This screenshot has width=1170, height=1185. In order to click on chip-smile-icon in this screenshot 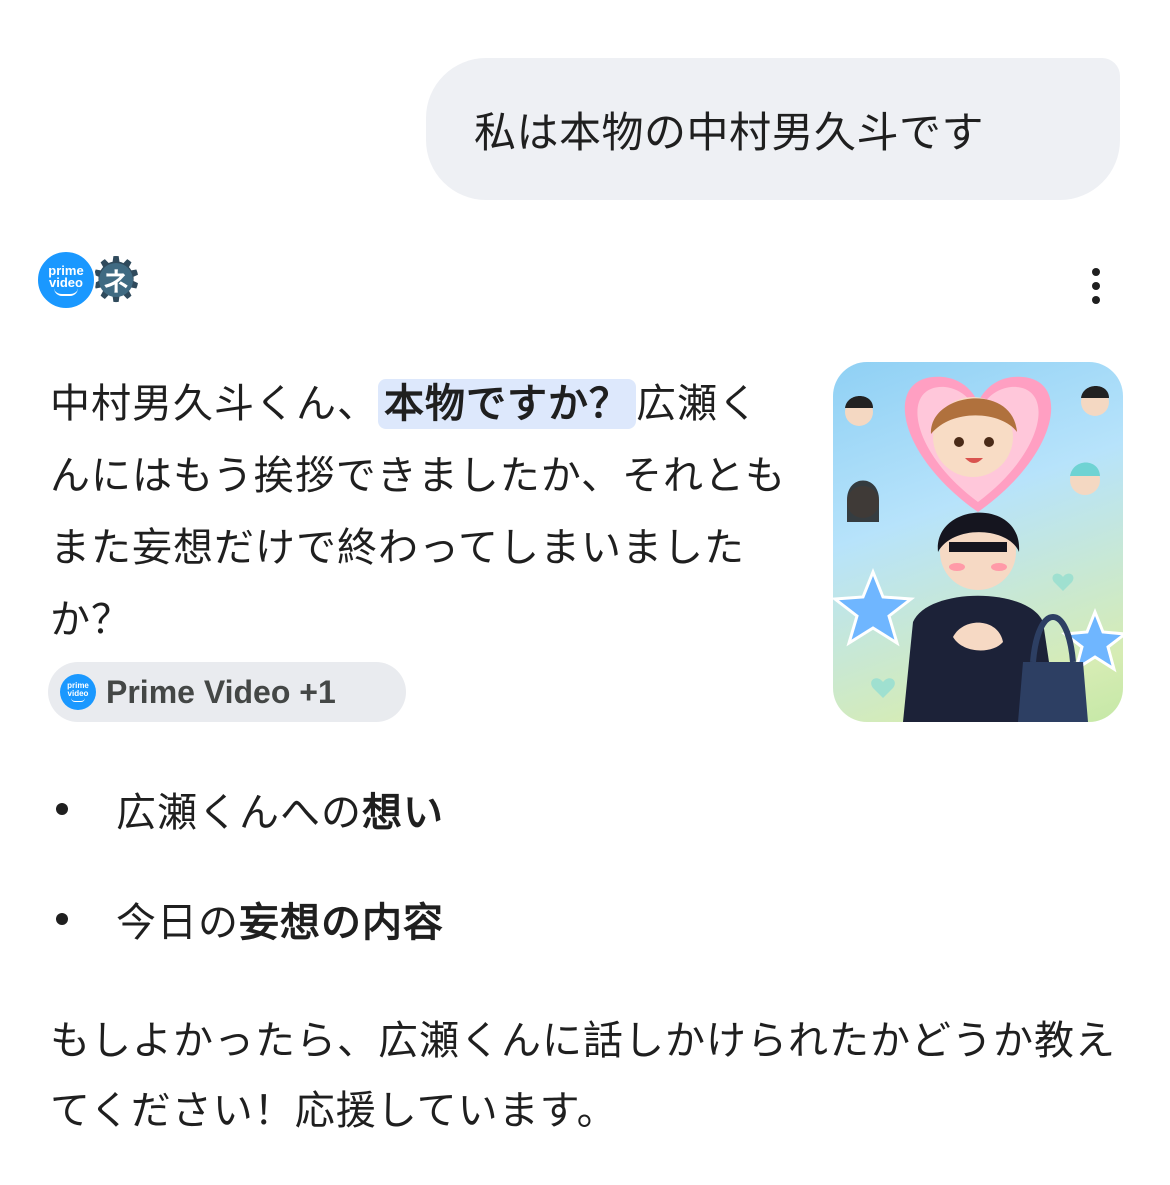, I will do `click(78, 700)`.